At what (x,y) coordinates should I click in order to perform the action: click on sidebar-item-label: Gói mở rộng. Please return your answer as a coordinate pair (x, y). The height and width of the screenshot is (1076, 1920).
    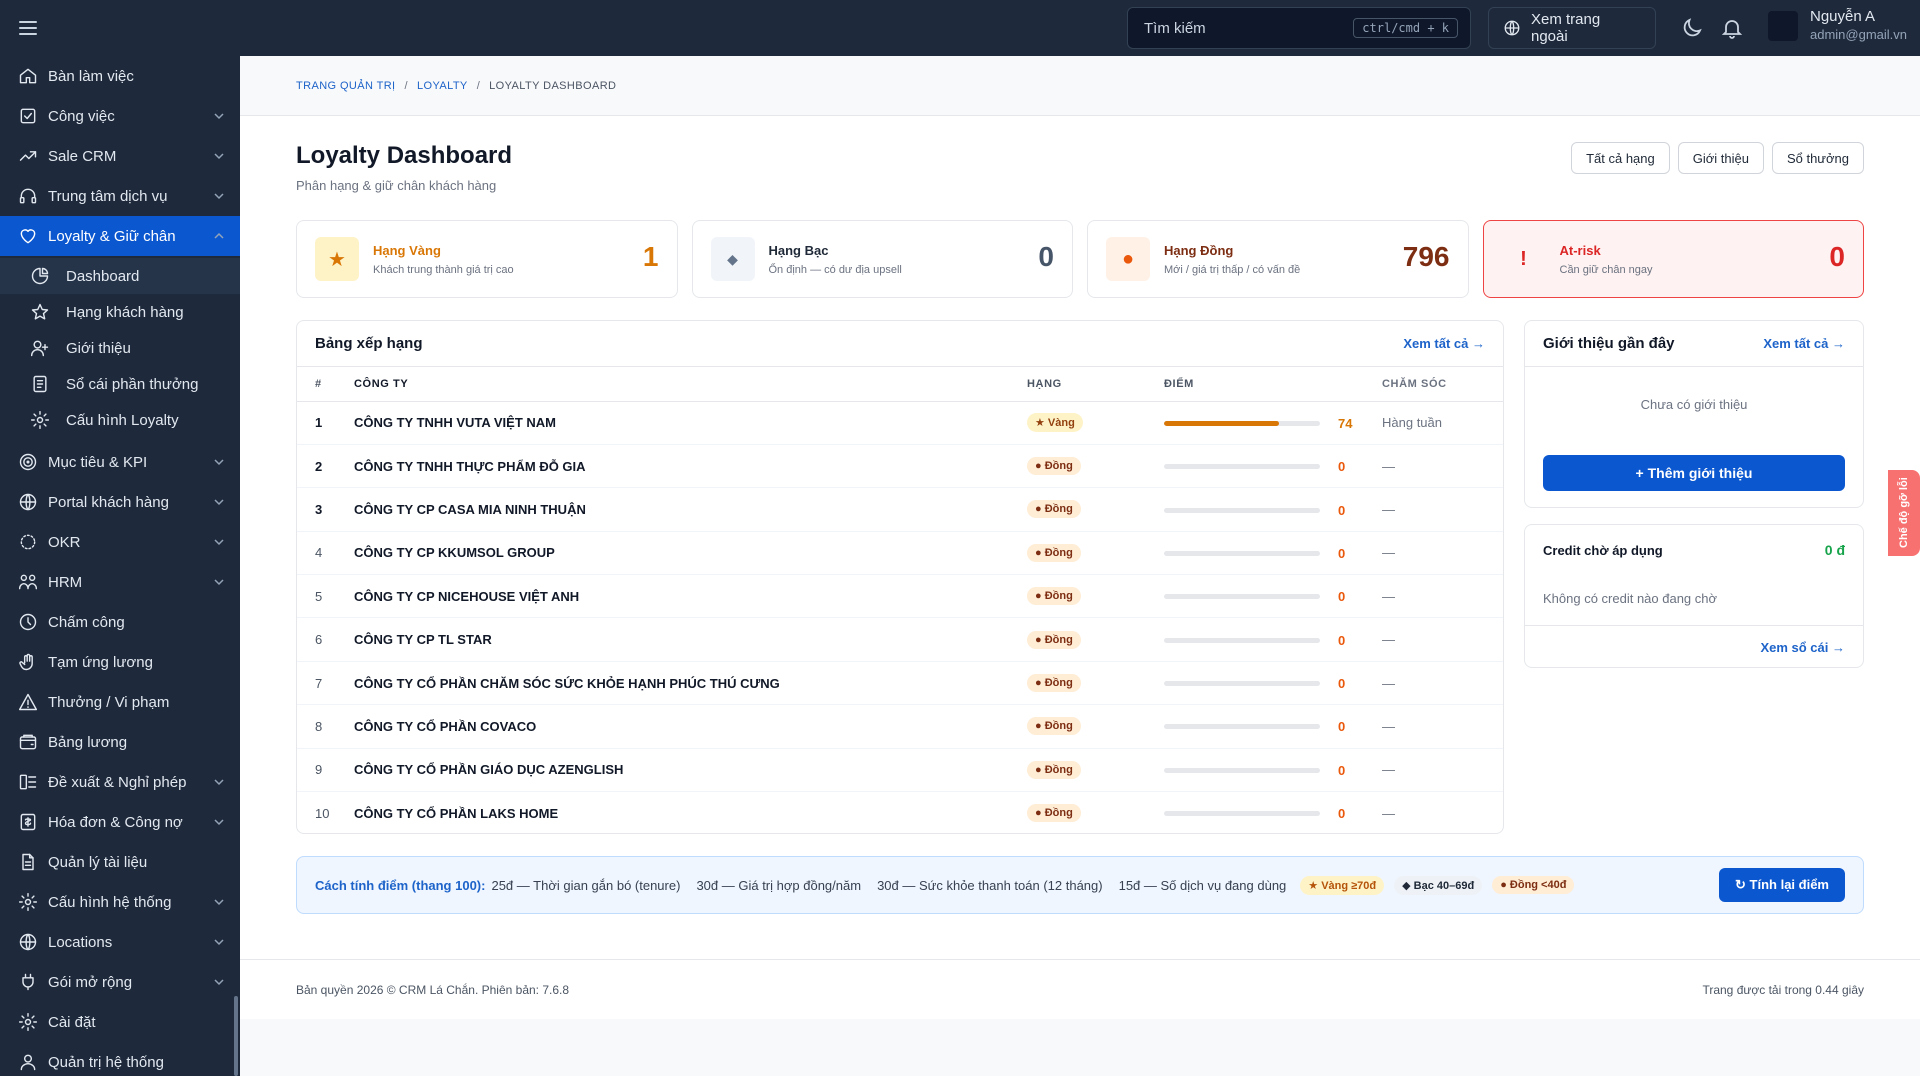
    Looking at the image, I should click on (90, 982).